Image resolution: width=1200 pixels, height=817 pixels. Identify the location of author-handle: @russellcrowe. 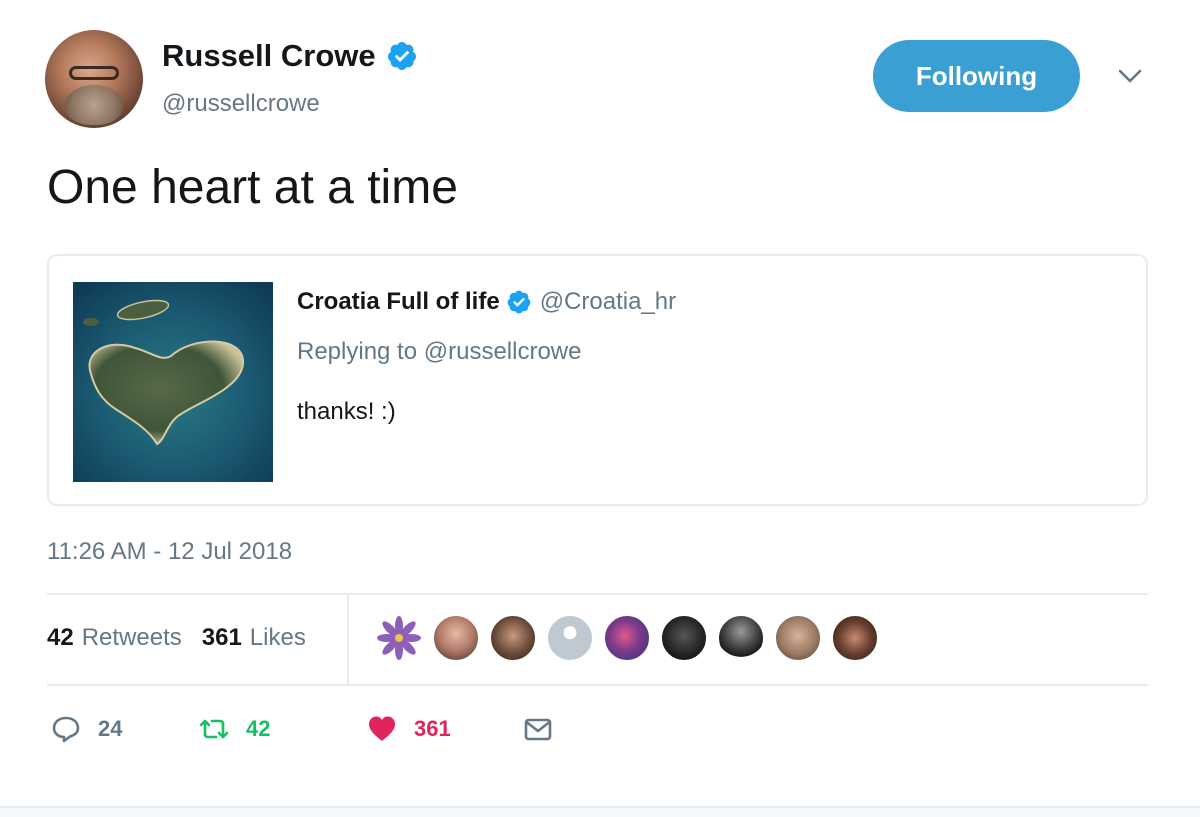
(241, 104).